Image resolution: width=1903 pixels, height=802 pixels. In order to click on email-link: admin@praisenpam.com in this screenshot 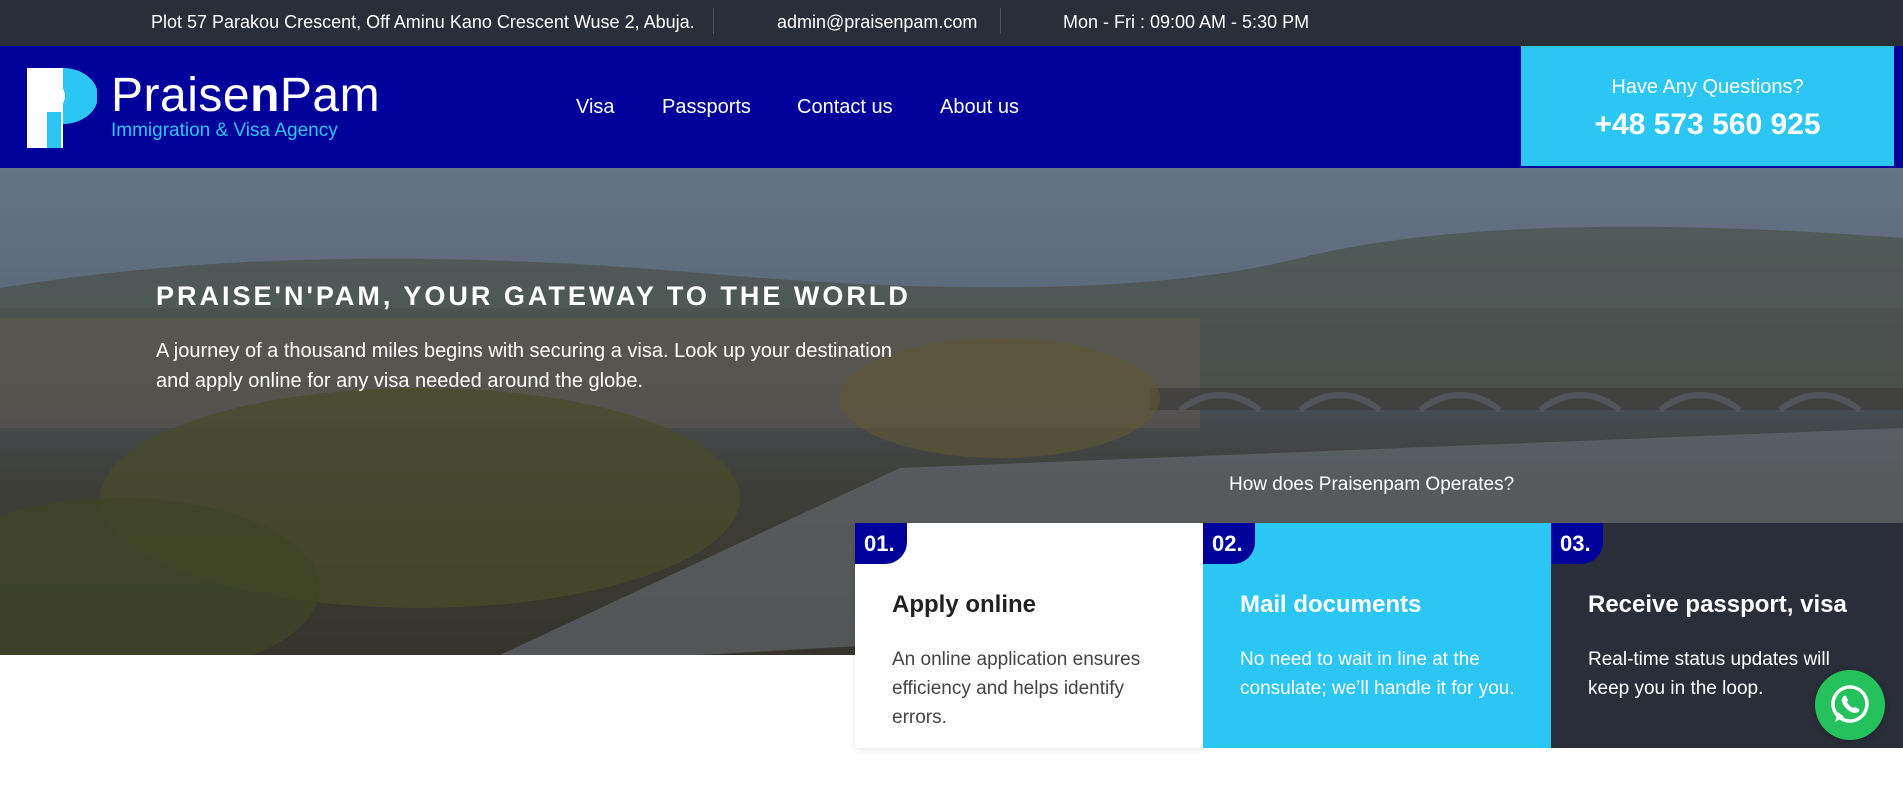, I will do `click(877, 23)`.